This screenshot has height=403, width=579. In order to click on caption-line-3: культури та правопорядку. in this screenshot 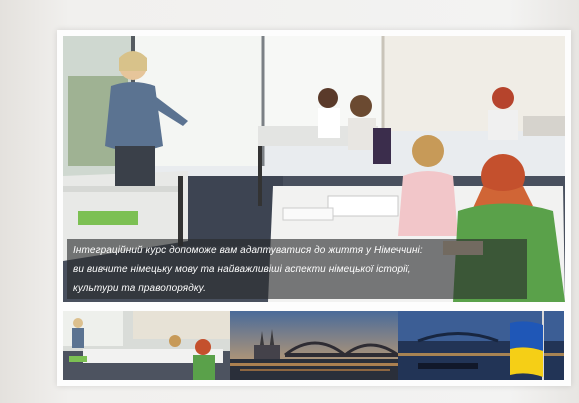, I will do `click(139, 288)`.